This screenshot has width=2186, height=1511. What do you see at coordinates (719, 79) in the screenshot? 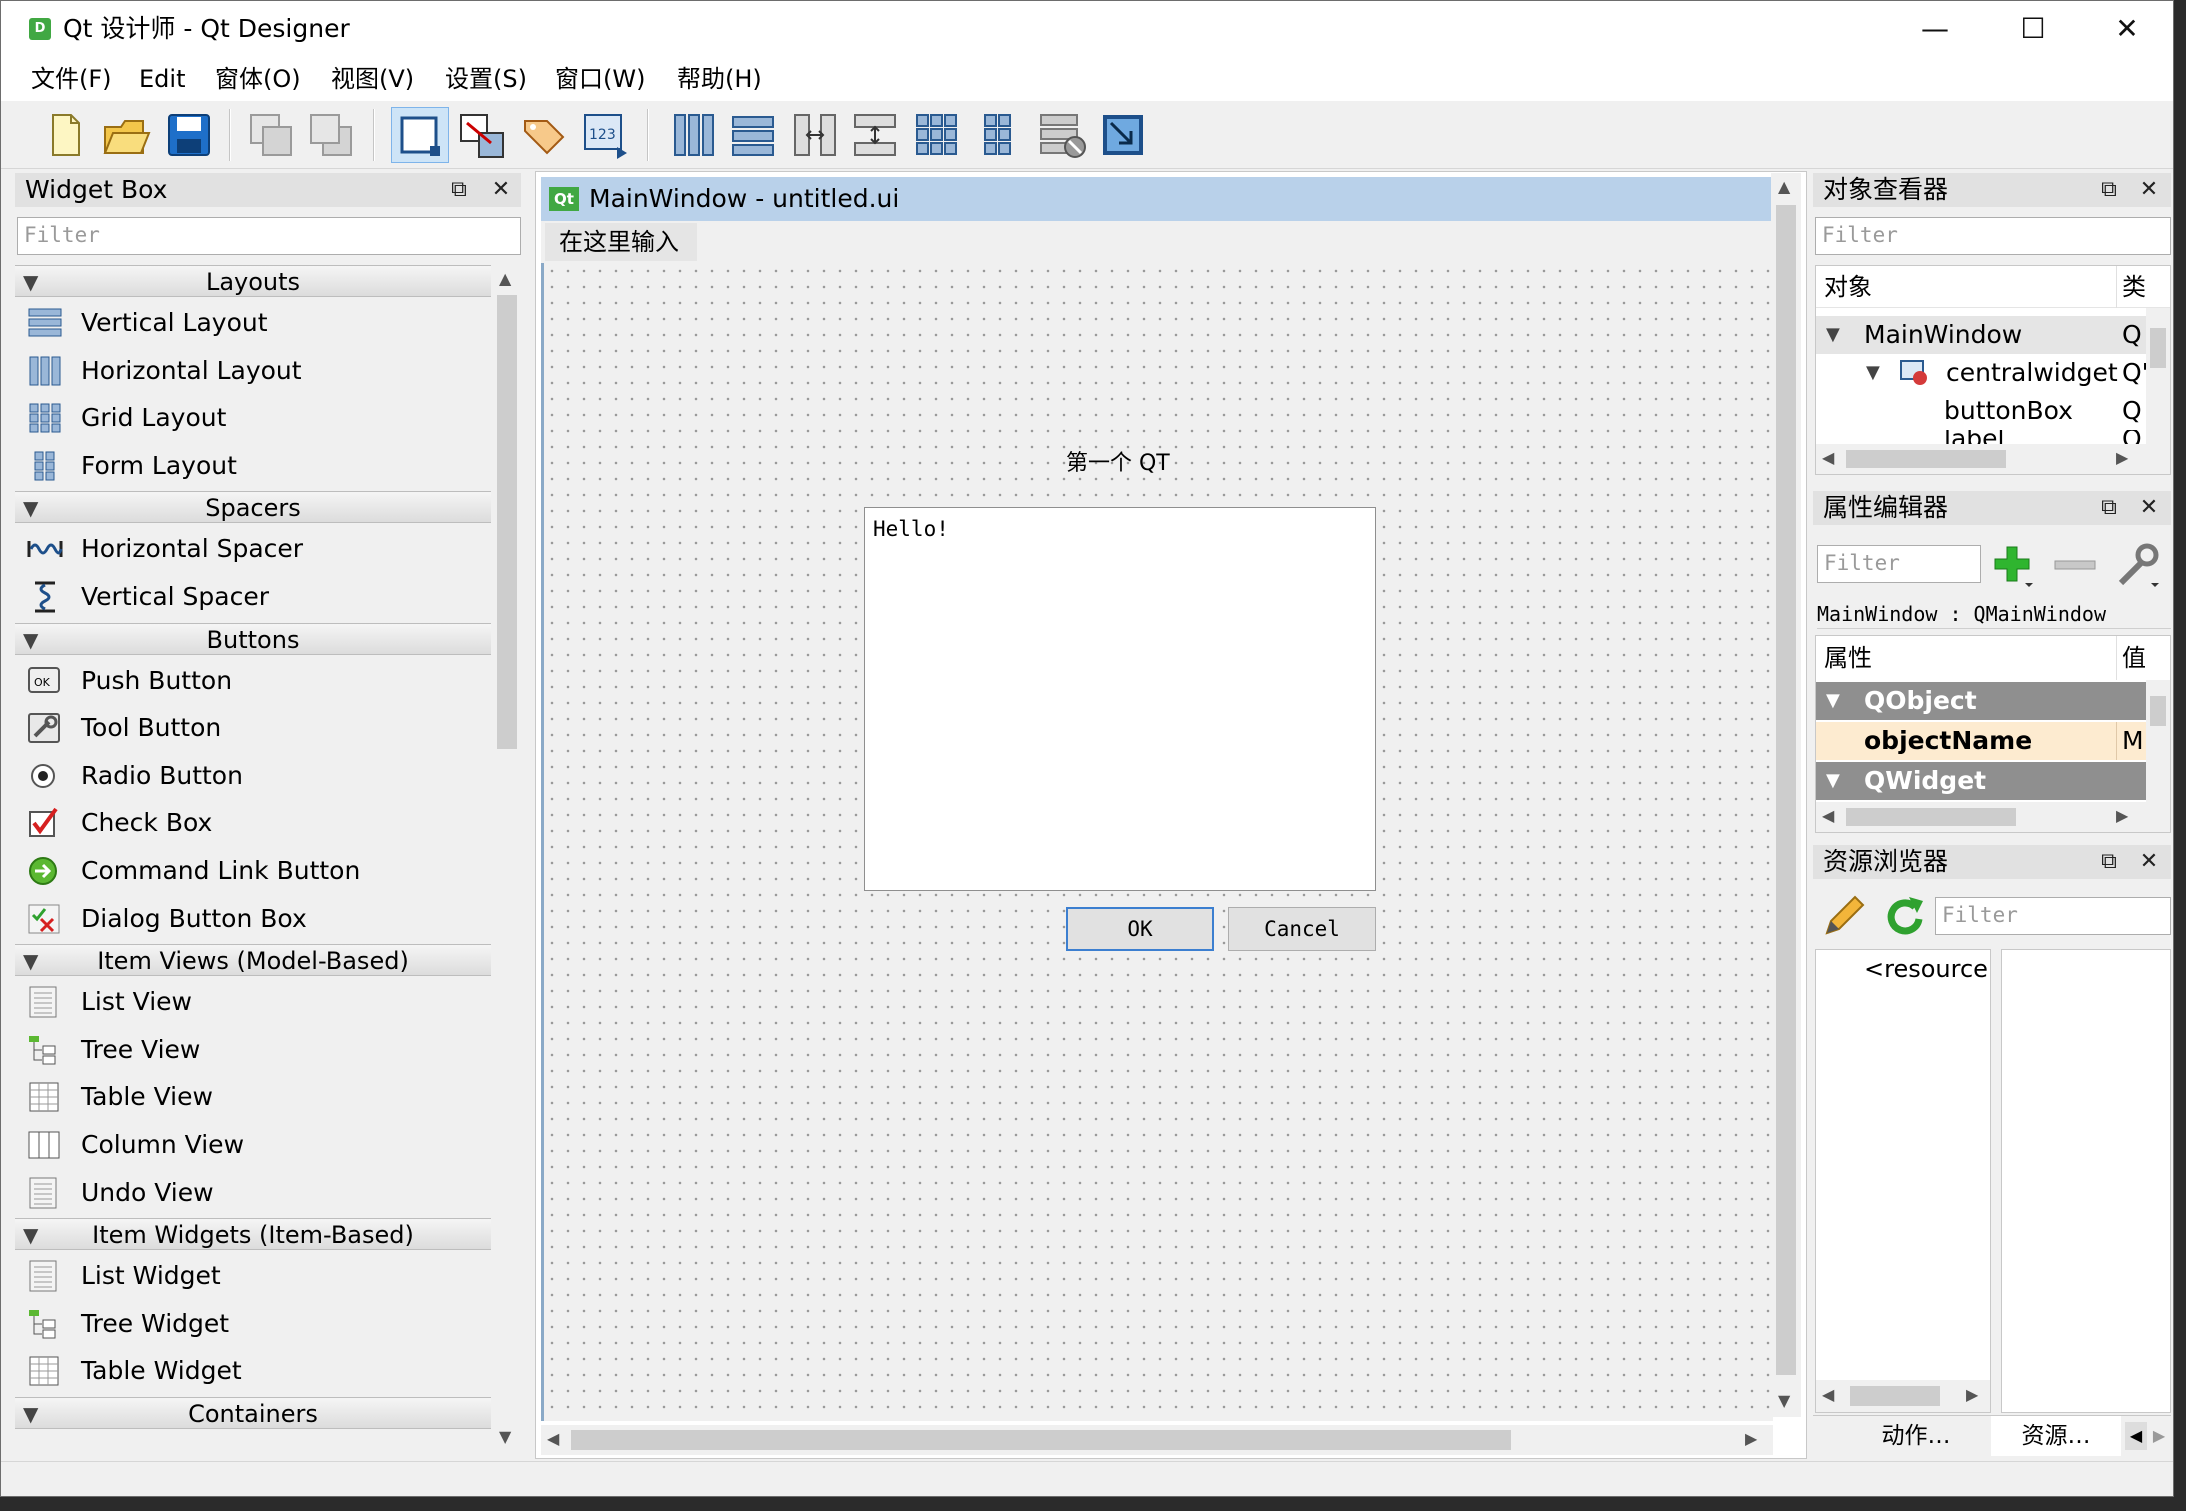
I see `menu-help: 帮助(H)` at bounding box center [719, 79].